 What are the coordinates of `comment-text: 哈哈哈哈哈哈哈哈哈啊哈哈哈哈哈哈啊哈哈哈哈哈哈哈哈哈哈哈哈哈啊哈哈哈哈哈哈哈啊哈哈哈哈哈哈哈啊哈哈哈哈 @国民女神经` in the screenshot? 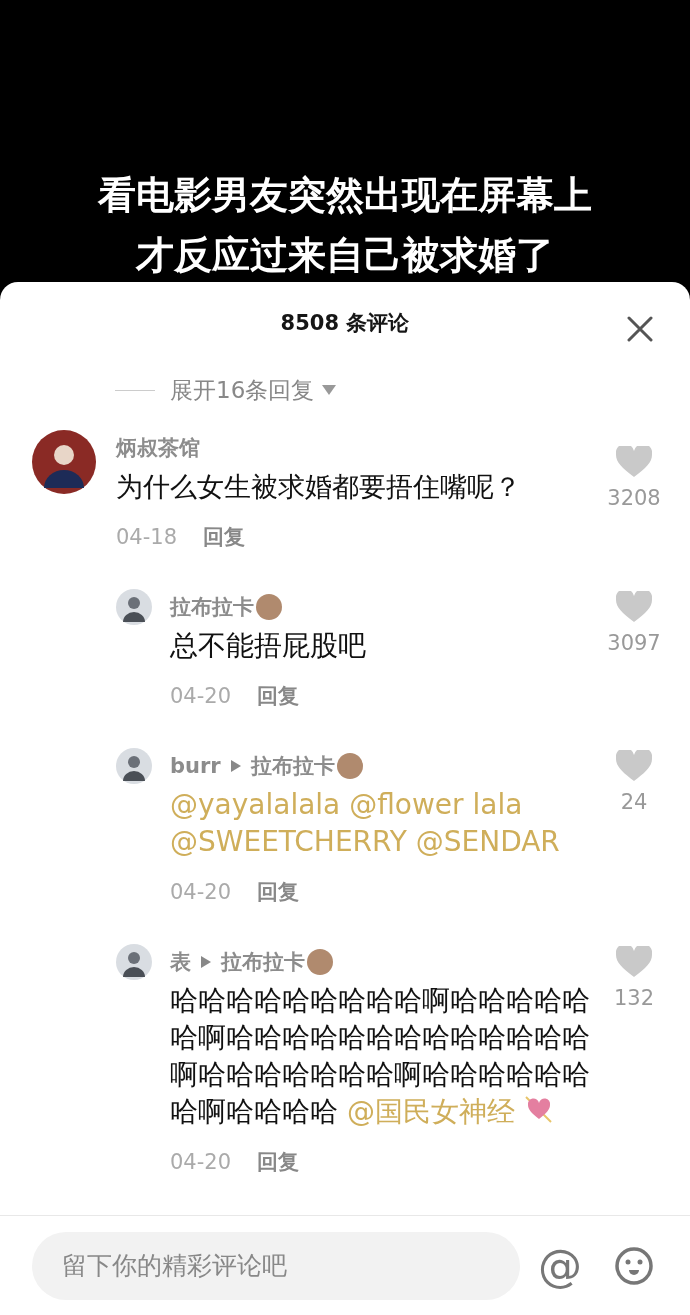 It's located at (380, 1056).